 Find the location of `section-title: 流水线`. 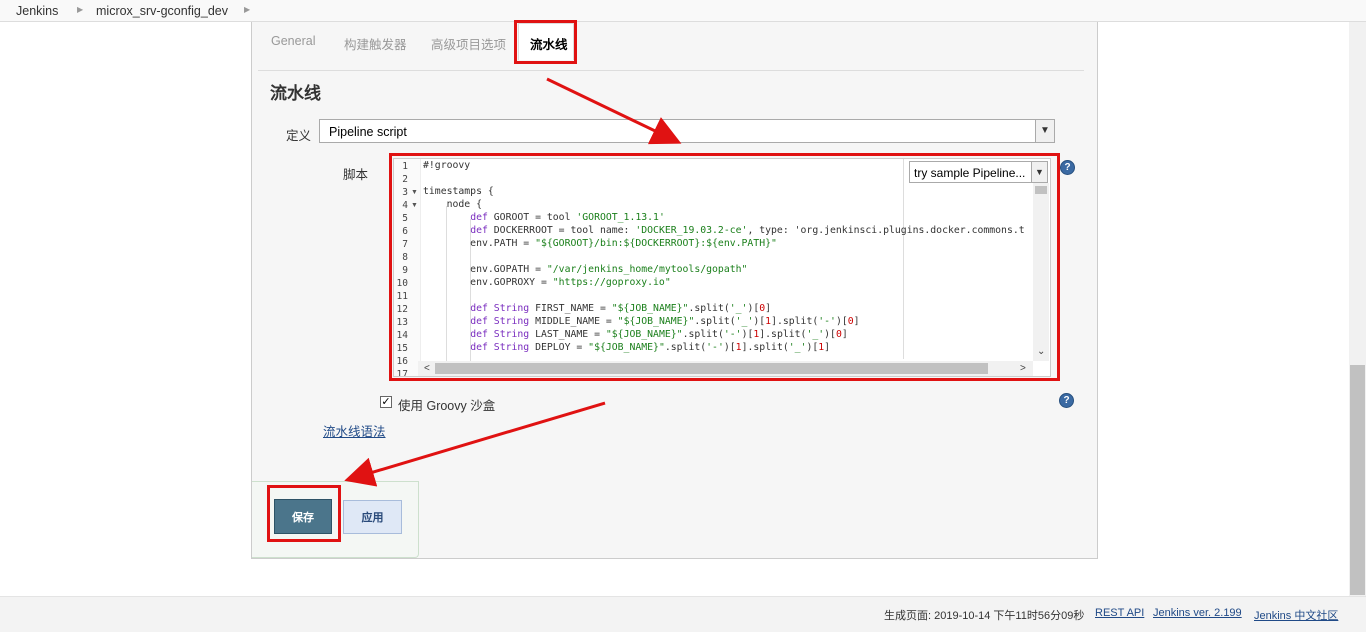

section-title: 流水线 is located at coordinates (295, 93).